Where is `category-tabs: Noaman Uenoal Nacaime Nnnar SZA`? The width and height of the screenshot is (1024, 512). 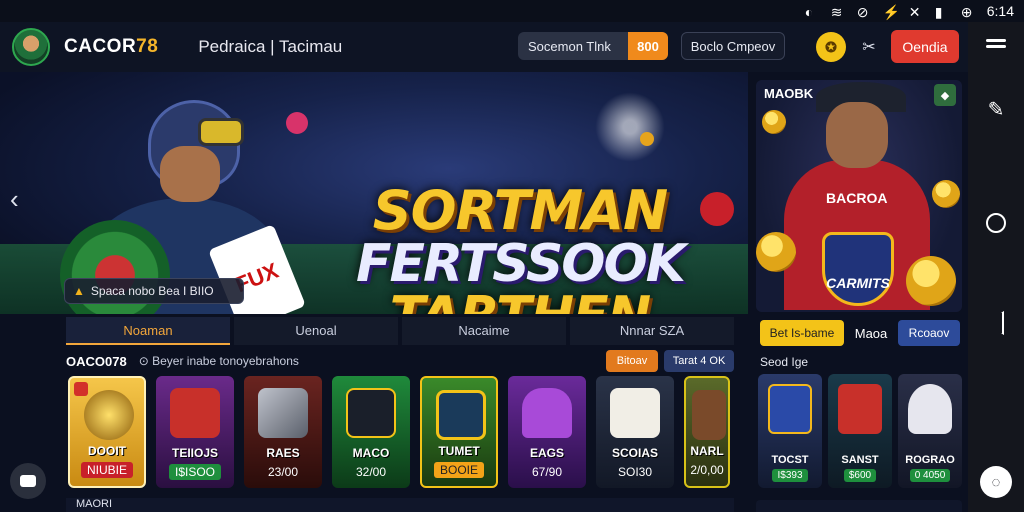 category-tabs: Noaman Uenoal Nacaime Nnnar SZA is located at coordinates (400, 331).